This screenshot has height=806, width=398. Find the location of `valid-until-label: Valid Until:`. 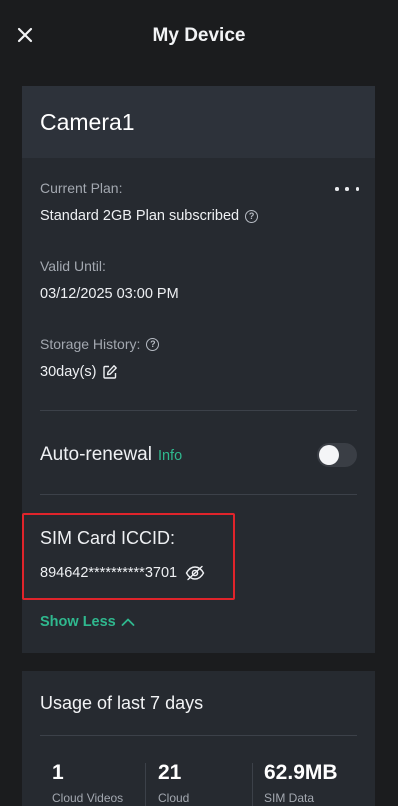

valid-until-label: Valid Until: is located at coordinates (73, 266).